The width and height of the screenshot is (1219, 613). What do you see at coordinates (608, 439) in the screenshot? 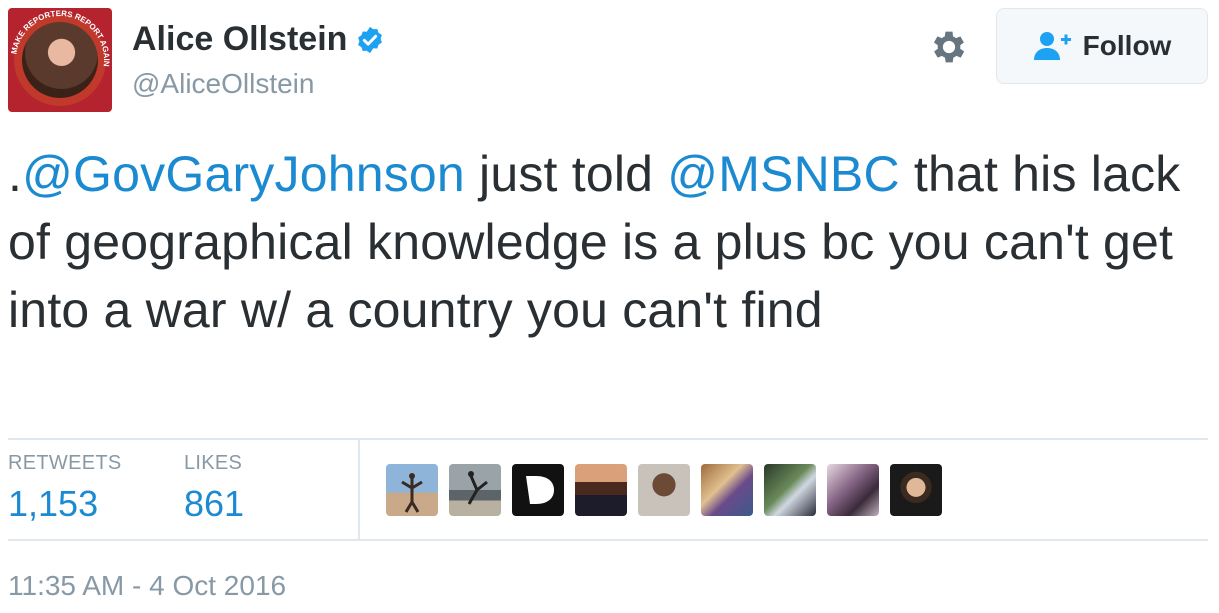
I see `stats-top-divider` at bounding box center [608, 439].